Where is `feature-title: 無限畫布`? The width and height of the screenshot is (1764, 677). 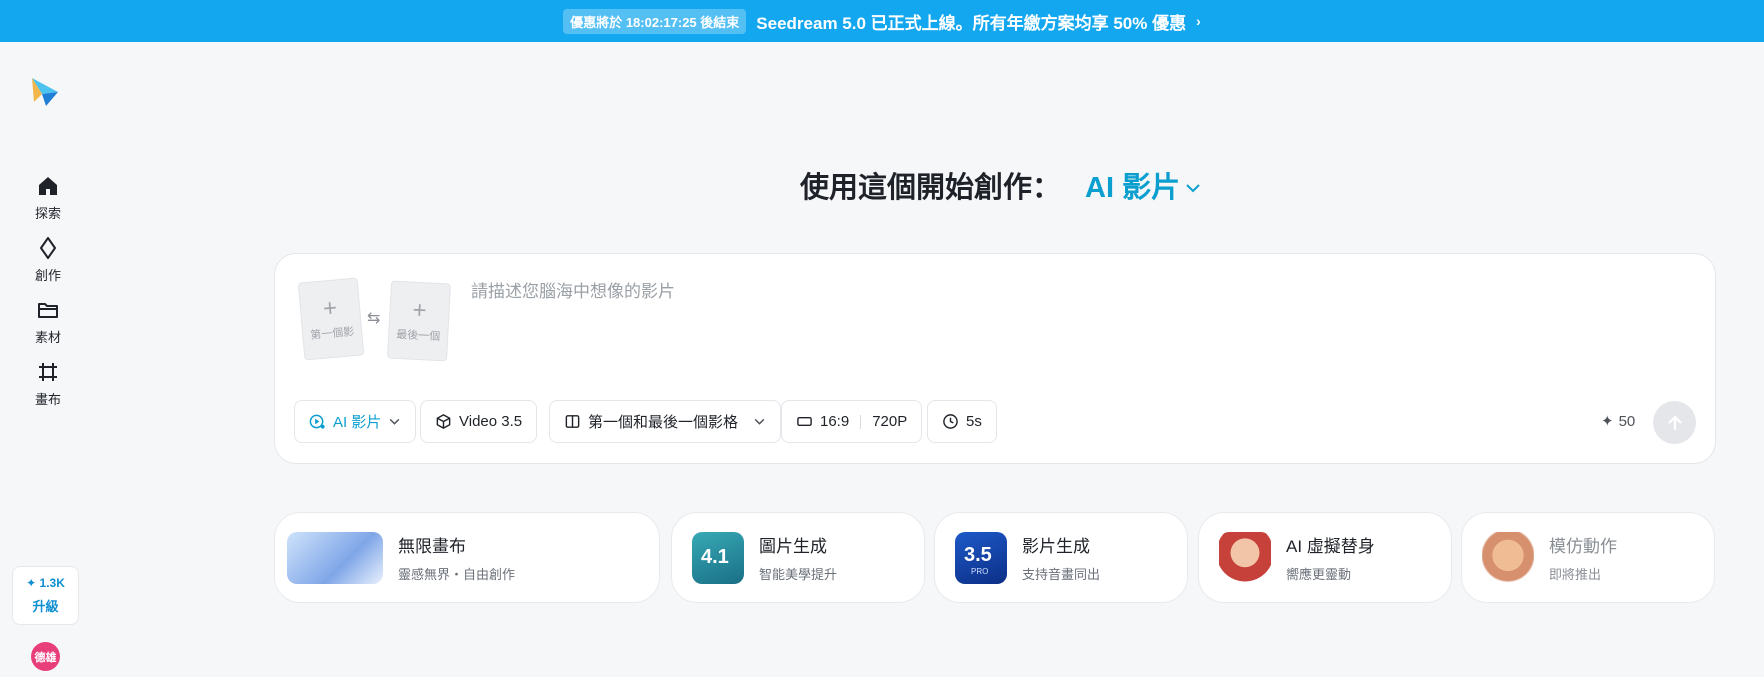 feature-title: 無限畫布 is located at coordinates (432, 546).